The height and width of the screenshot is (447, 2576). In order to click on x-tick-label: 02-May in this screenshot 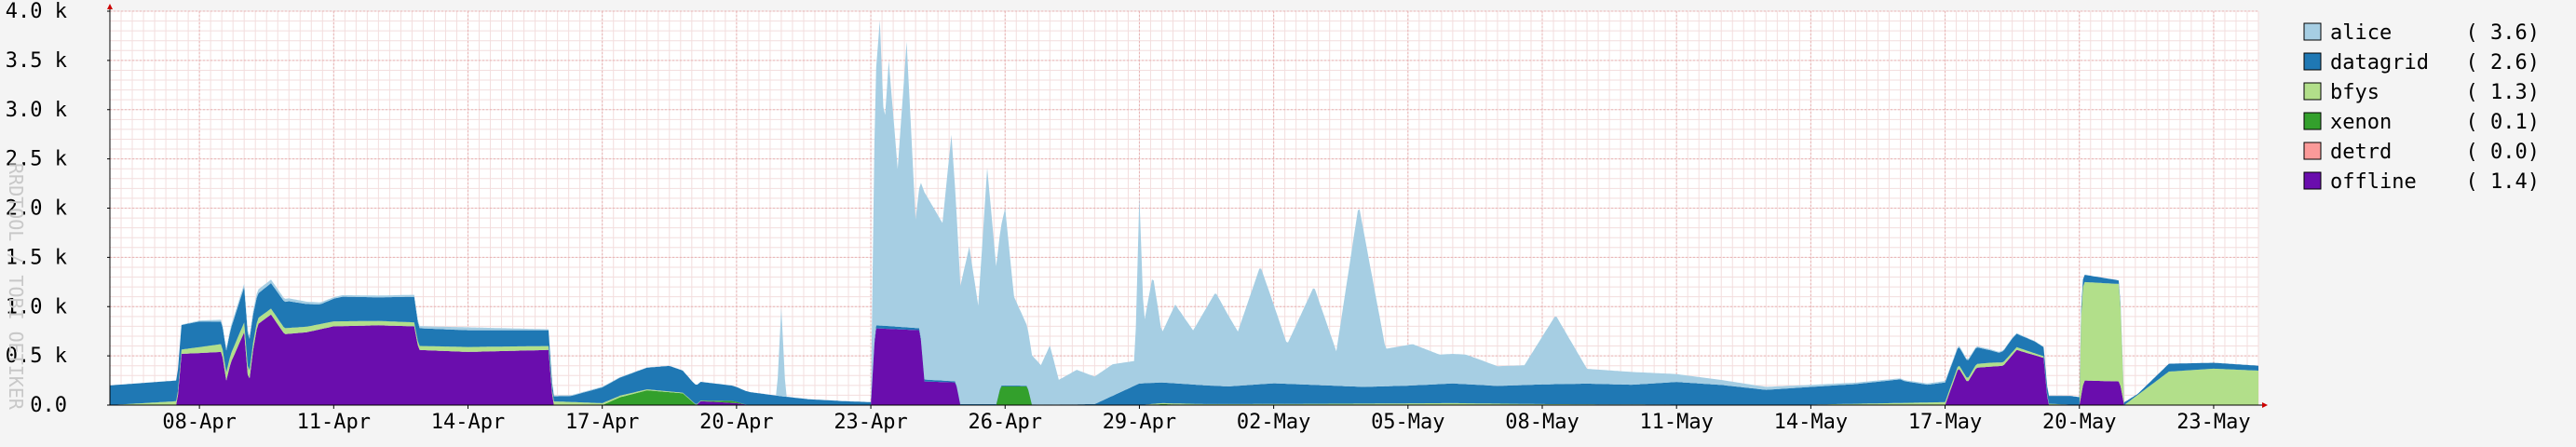, I will do `click(1273, 422)`.